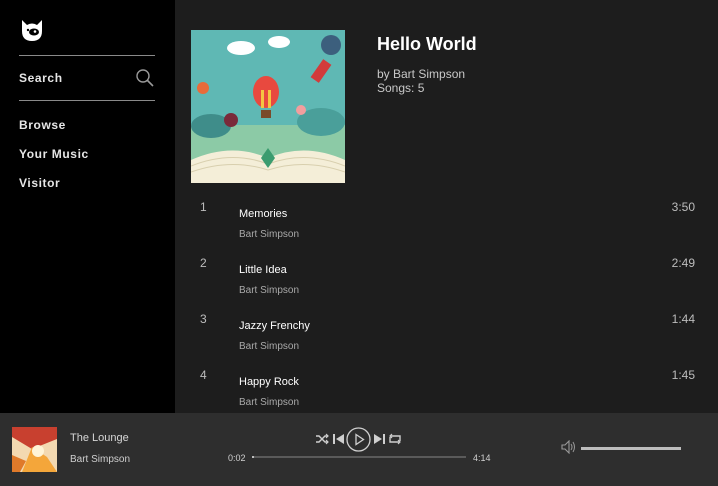  What do you see at coordinates (683, 207) in the screenshot?
I see `track-duration: 3:50` at bounding box center [683, 207].